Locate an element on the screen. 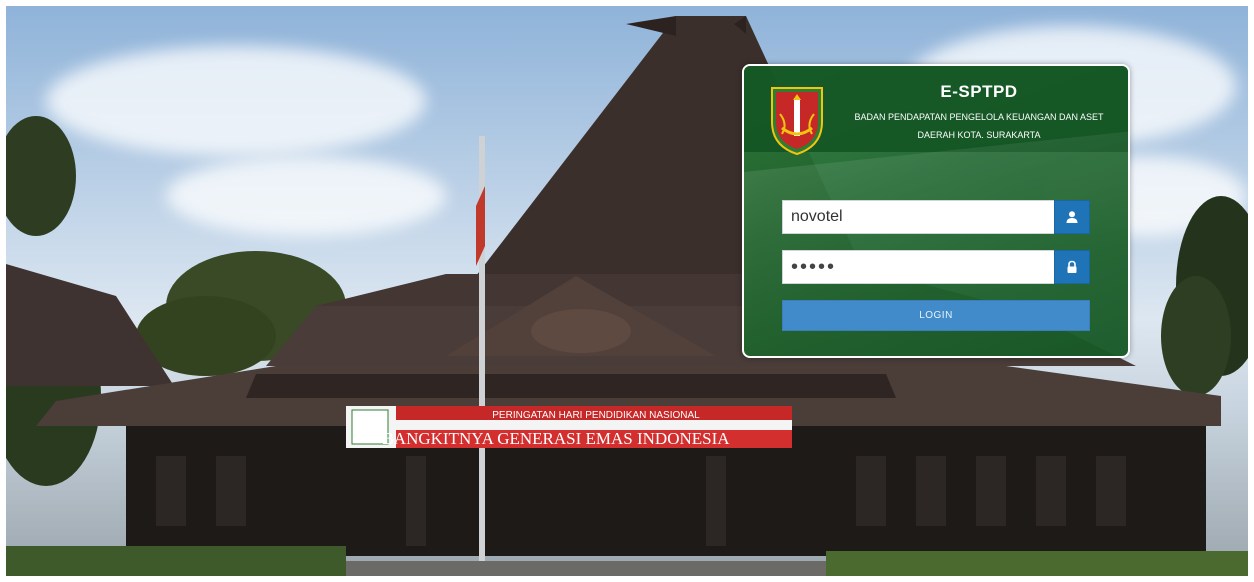  hedge-right is located at coordinates (1037, 563).